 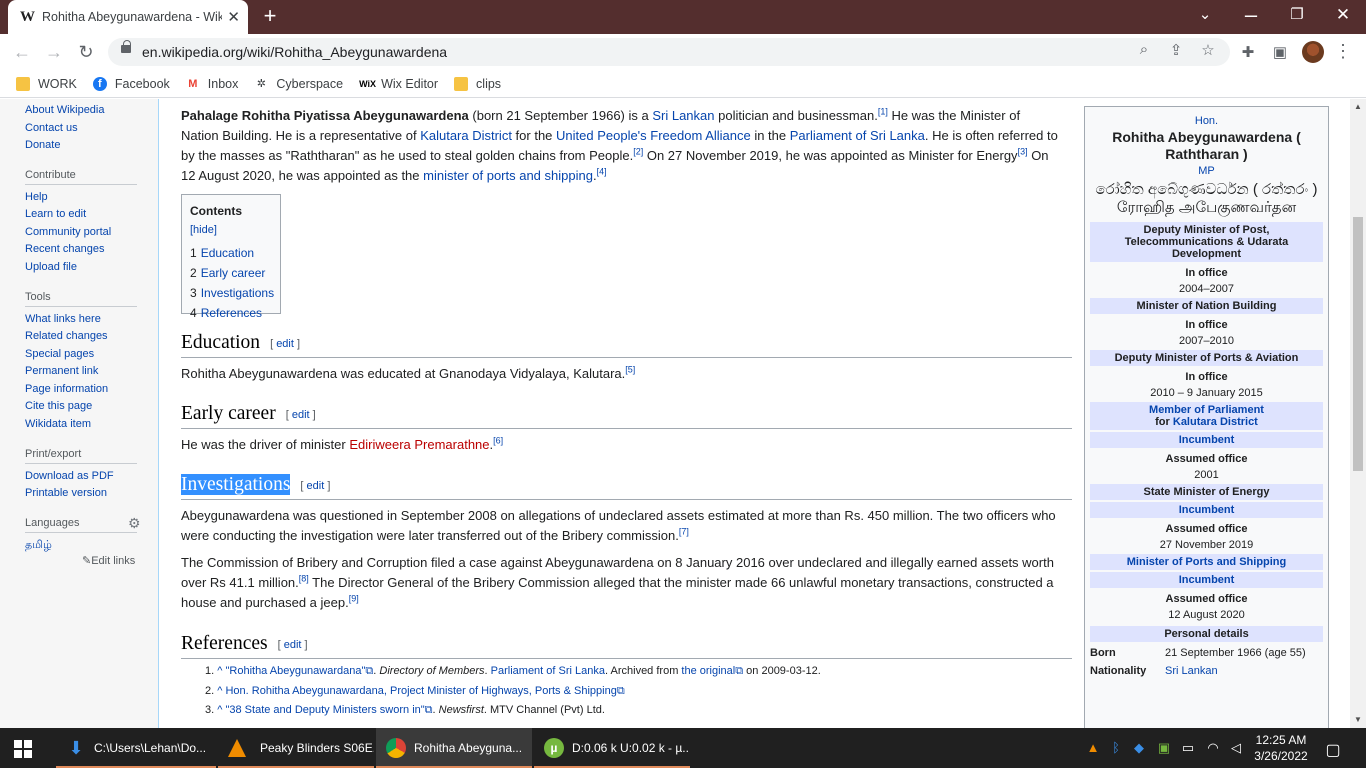 What do you see at coordinates (1206, 121) in the screenshot?
I see `infobox-honorific: Hon.` at bounding box center [1206, 121].